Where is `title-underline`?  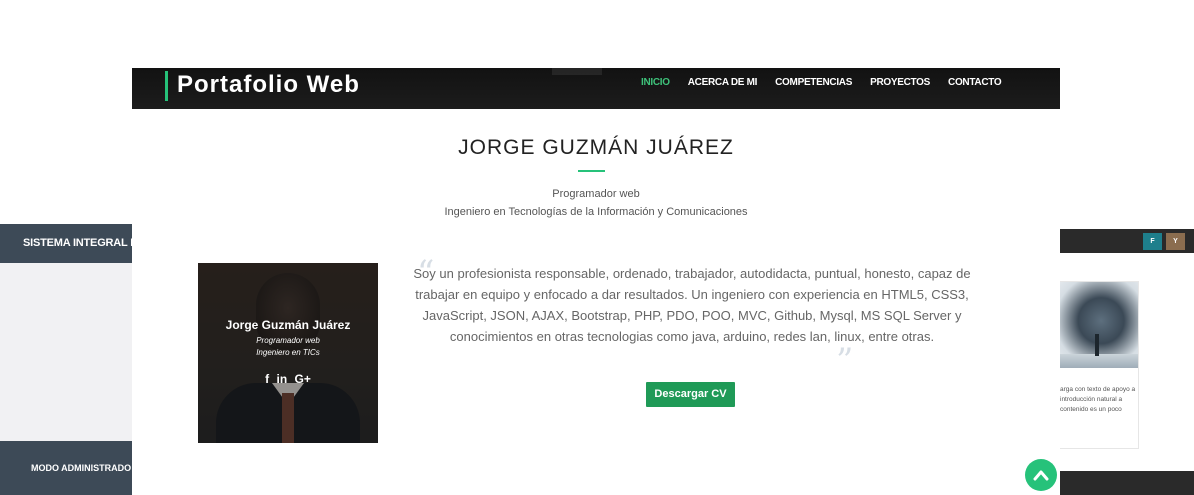 title-underline is located at coordinates (591, 171).